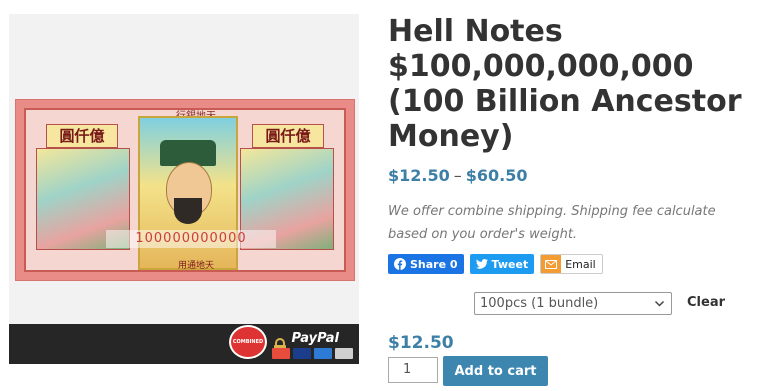 This screenshot has width=762, height=391. Describe the element at coordinates (539, 303) in the screenshot. I see `bundle-select-value: 100pcs (1 bundle)` at that location.